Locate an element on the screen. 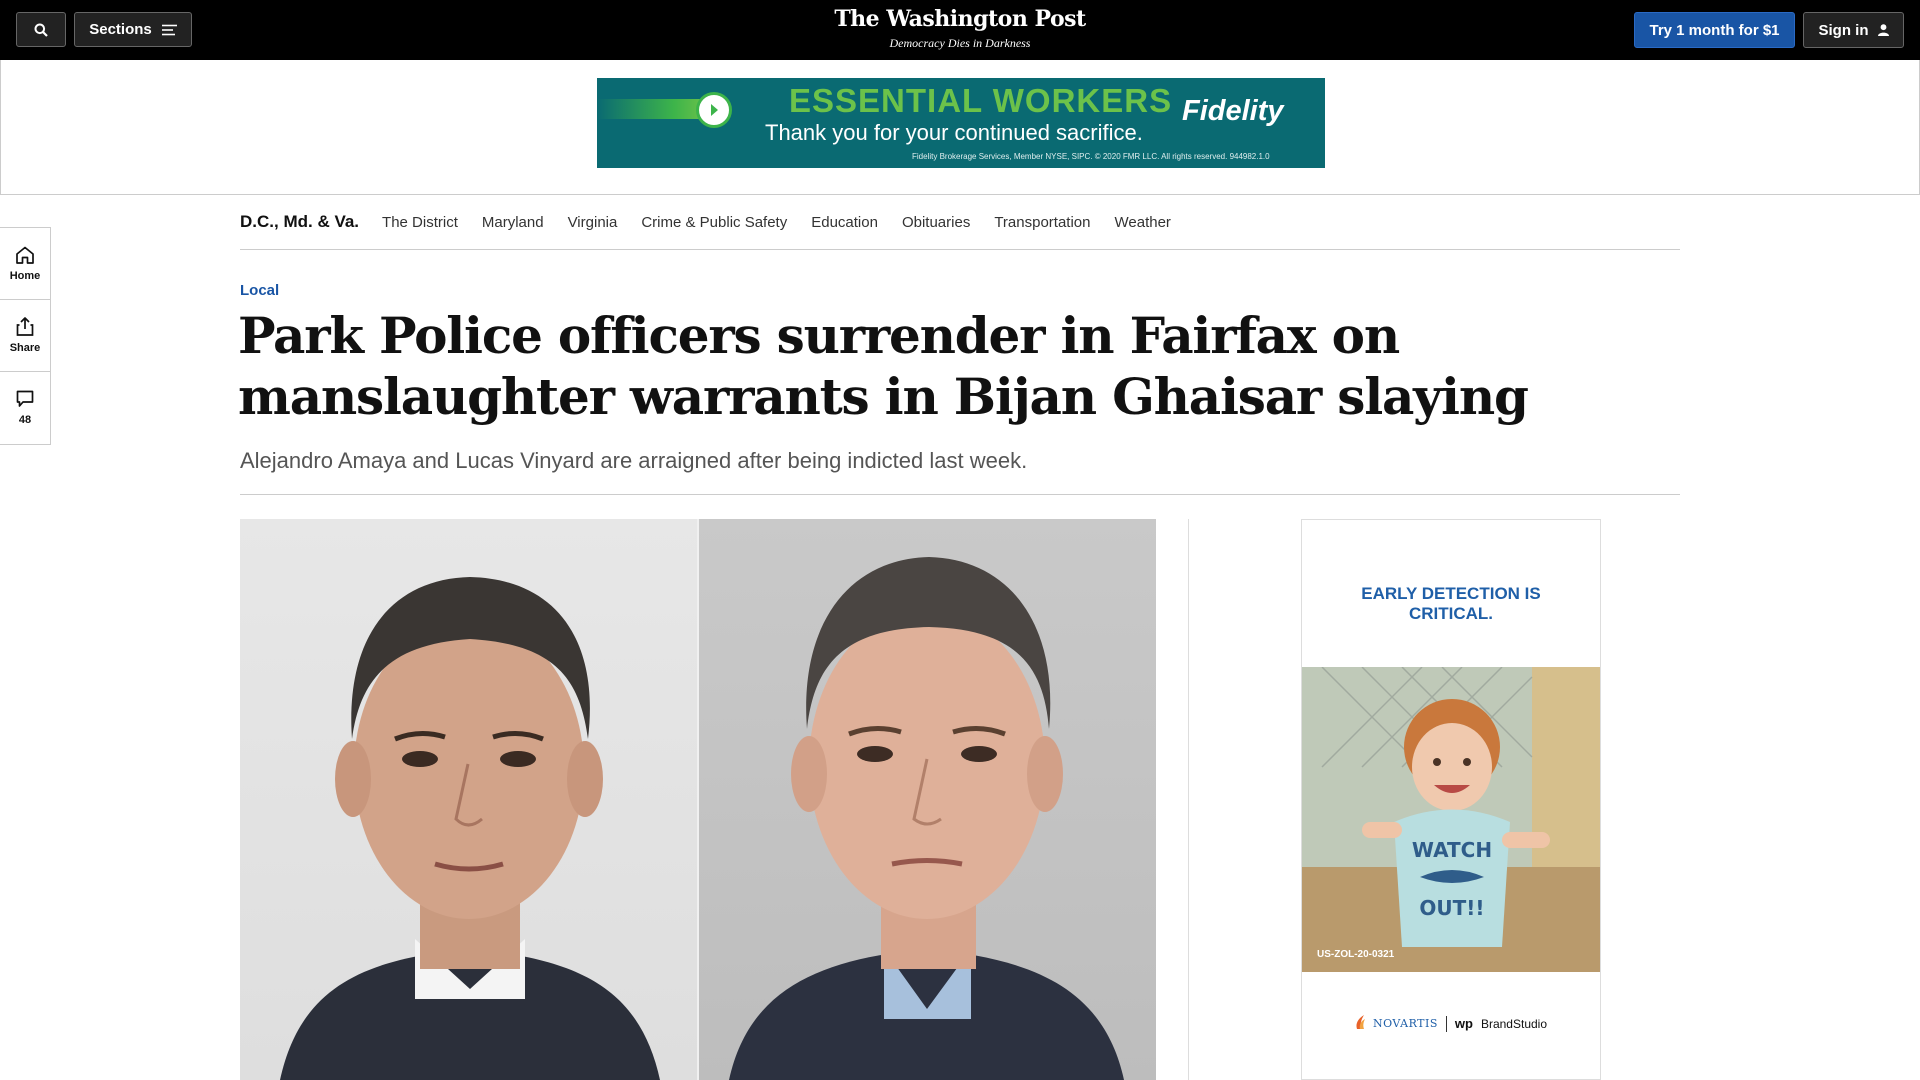 This screenshot has height=1080, width=1920. user-icon is located at coordinates (1883, 30).